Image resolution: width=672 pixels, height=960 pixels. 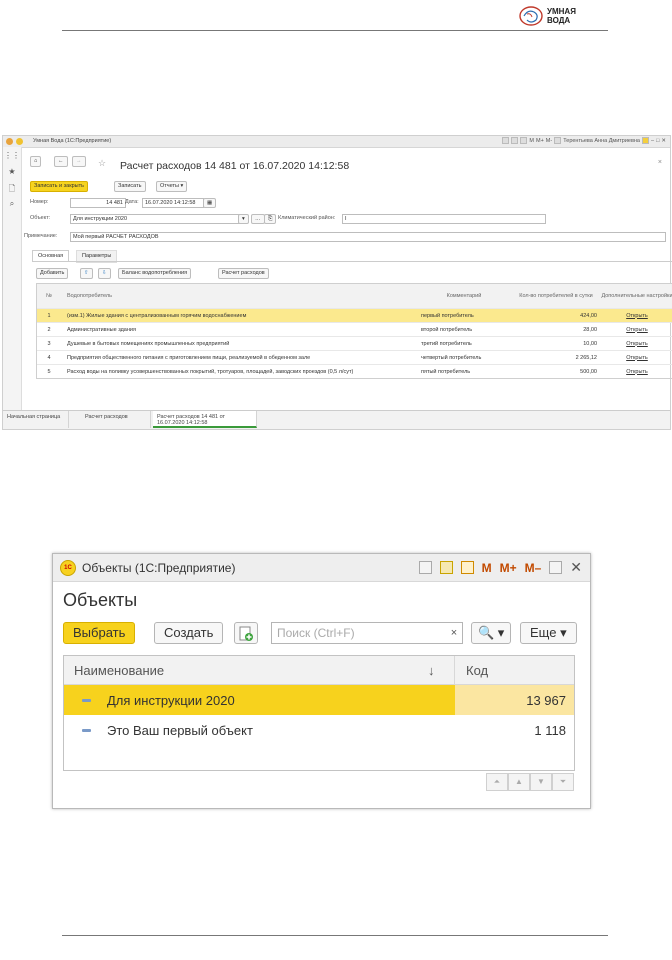 I want to click on sort-arrow-icon: ↓, so click(x=431, y=670).